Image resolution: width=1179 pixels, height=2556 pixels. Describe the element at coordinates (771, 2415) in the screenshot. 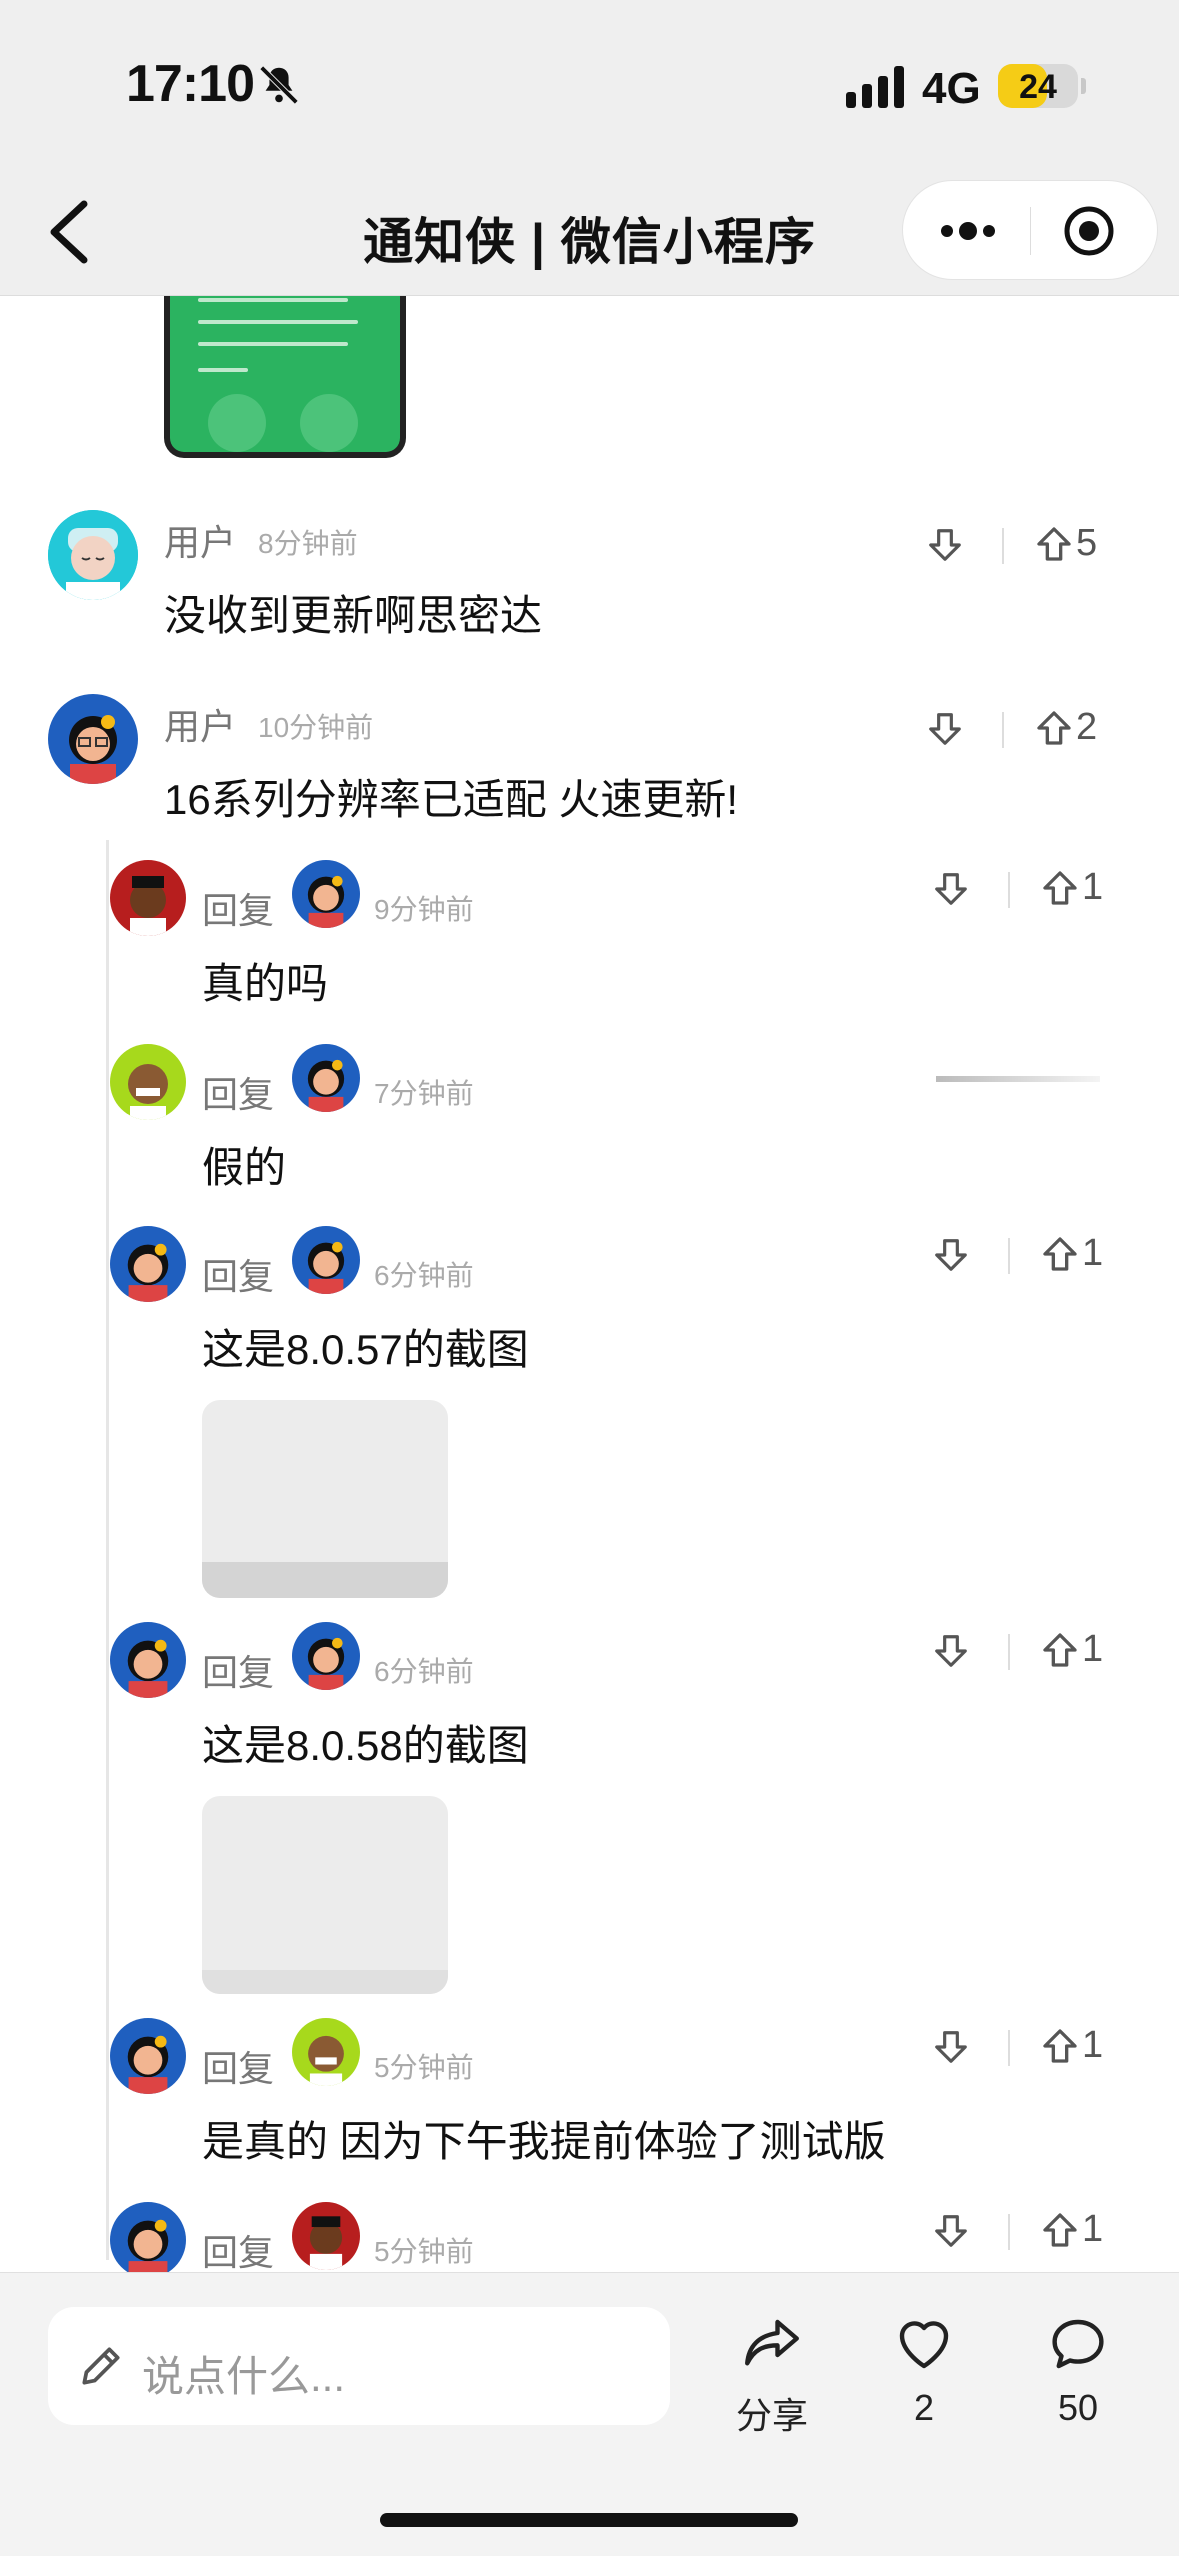

I see `share-label: 分享` at that location.